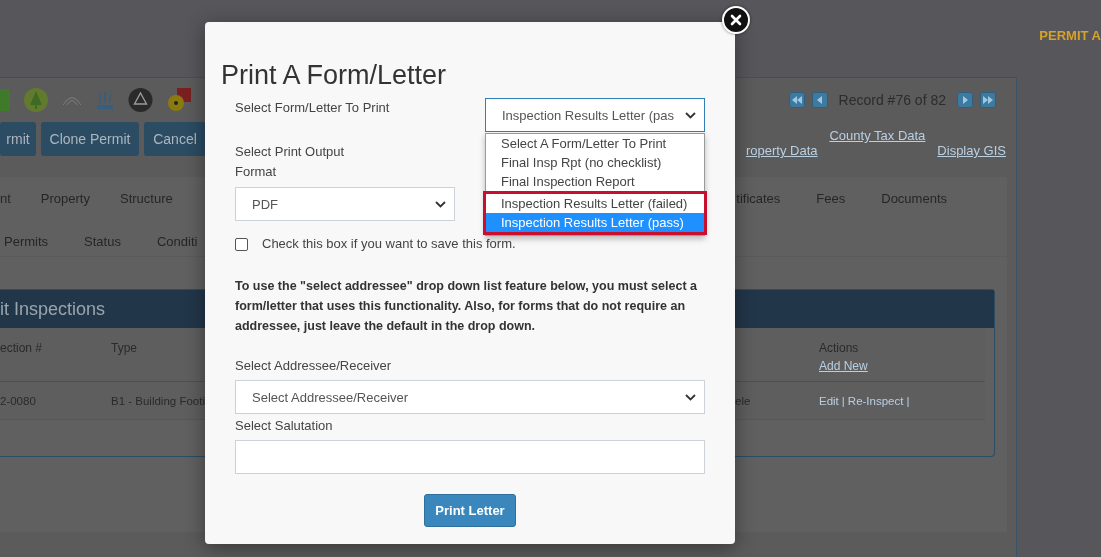 The image size is (1101, 557). Describe the element at coordinates (971, 150) in the screenshot. I see `data-link: Display GIS` at that location.